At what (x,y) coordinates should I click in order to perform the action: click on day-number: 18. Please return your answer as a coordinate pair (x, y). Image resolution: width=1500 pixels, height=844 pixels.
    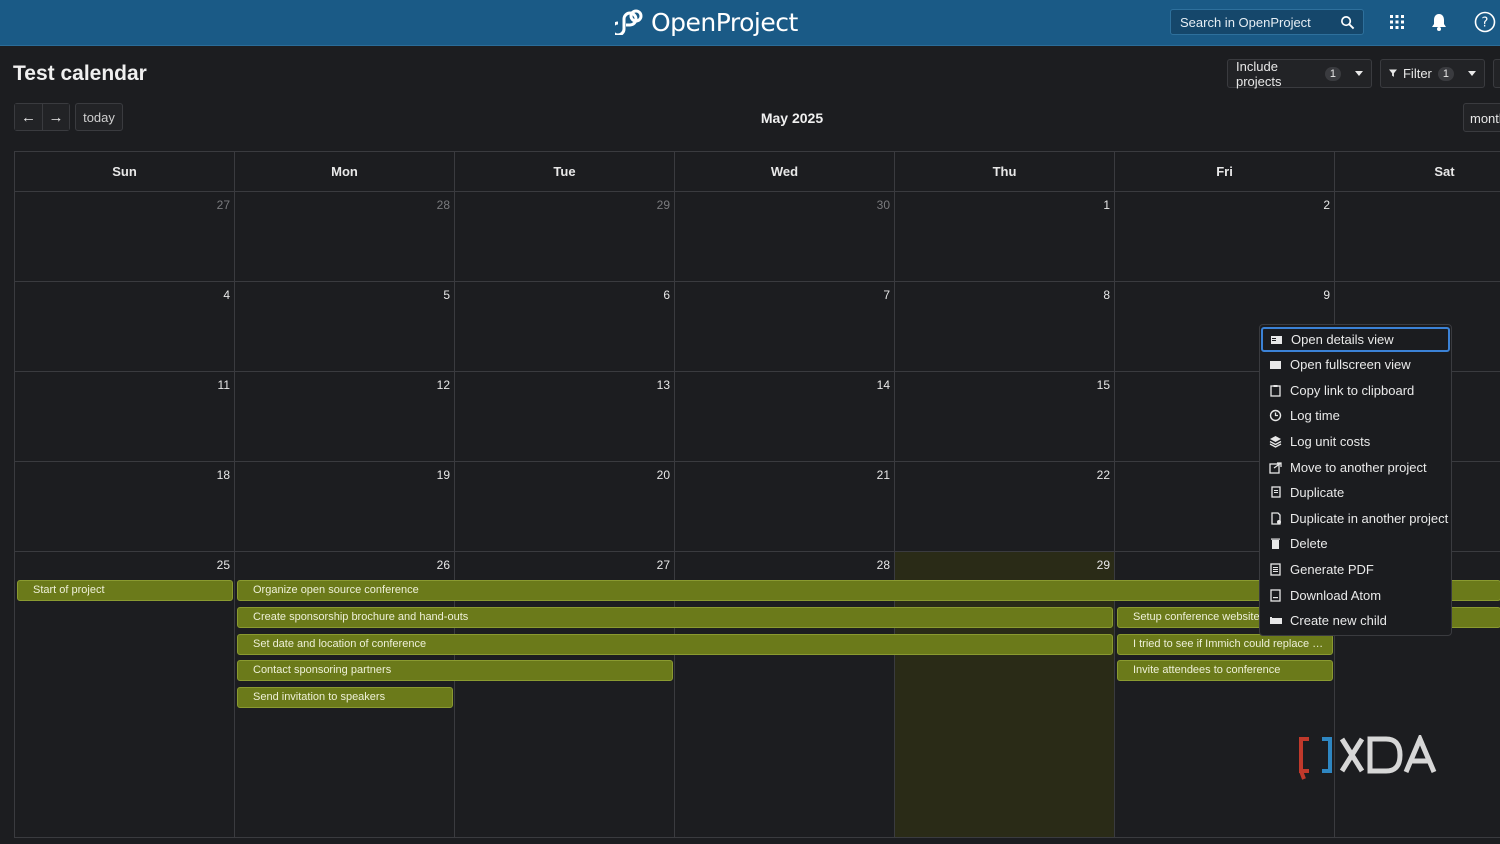
    Looking at the image, I should click on (223, 475).